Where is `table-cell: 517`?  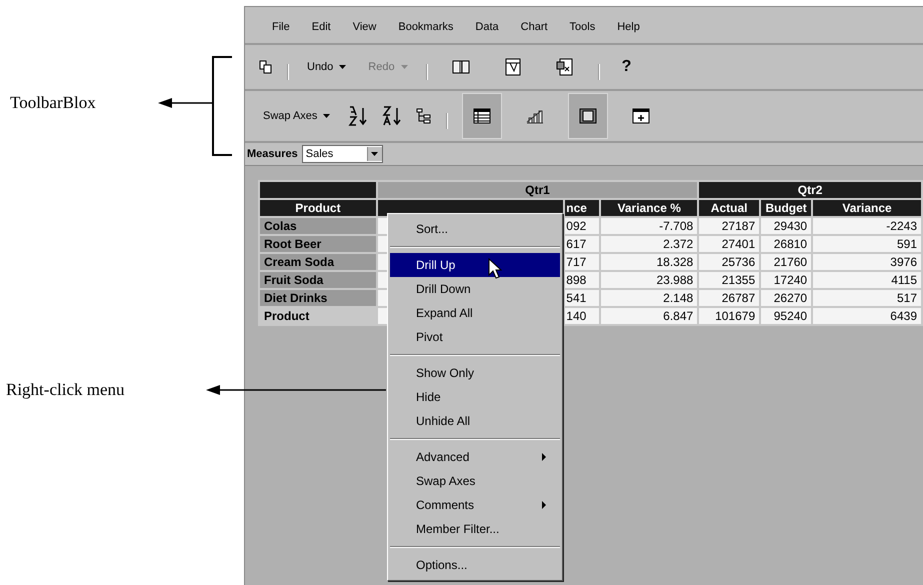 table-cell: 517 is located at coordinates (867, 298).